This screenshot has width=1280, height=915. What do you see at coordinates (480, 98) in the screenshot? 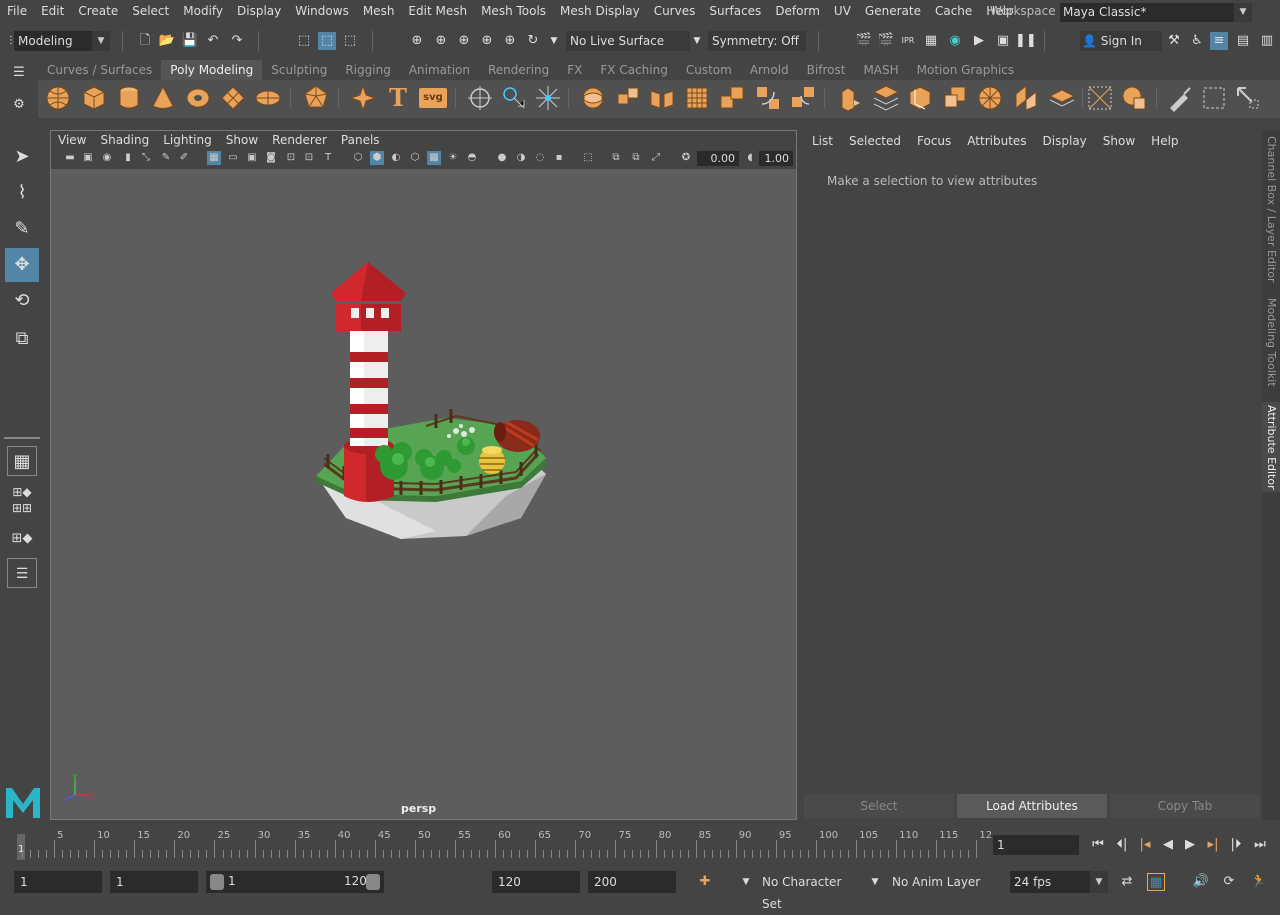
I see `combine-icon` at bounding box center [480, 98].